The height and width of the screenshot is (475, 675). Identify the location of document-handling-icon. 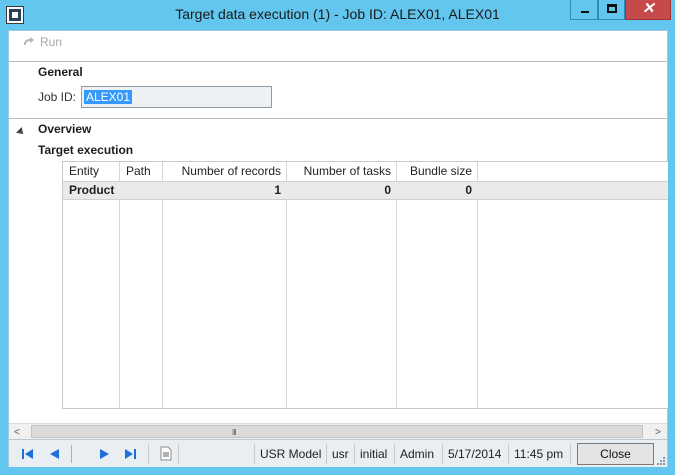
(166, 453).